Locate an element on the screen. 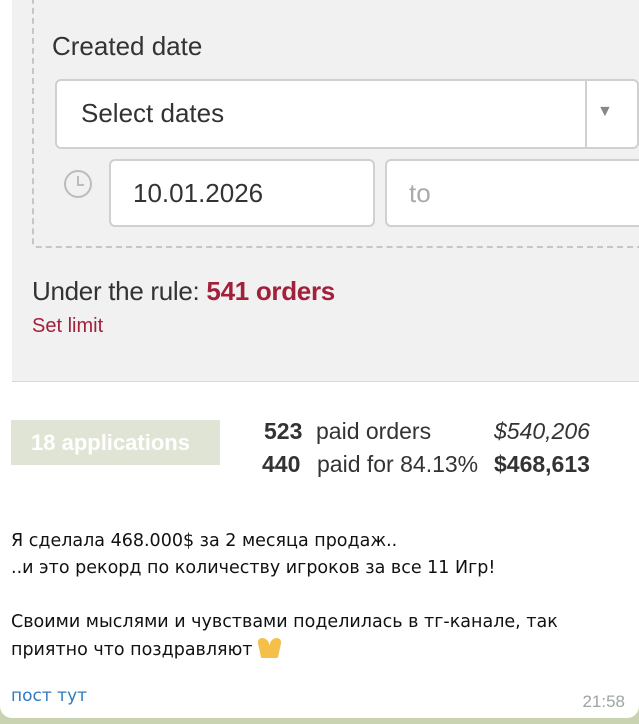 Image resolution: width=639 pixels, height=724 pixels. select-placeholder: Select dates is located at coordinates (153, 113).